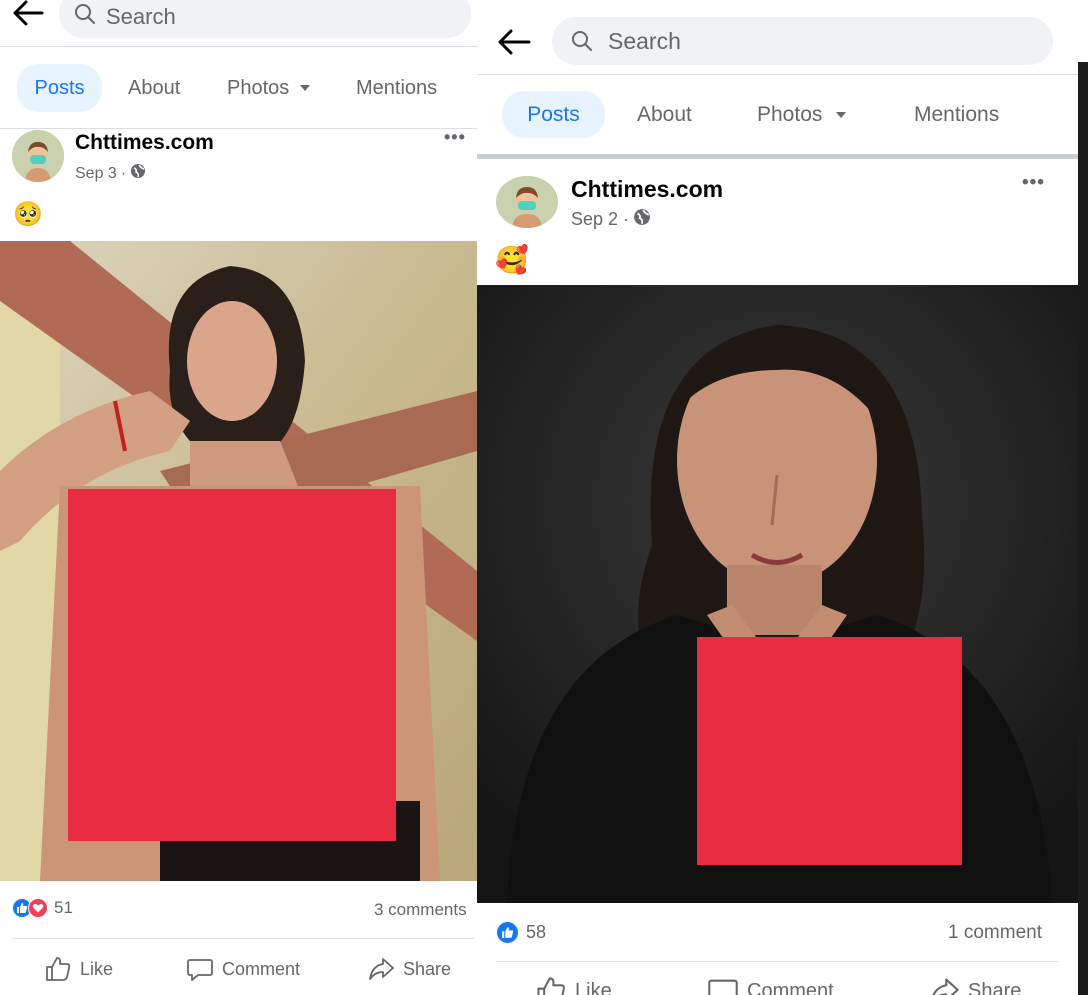 Image resolution: width=1088 pixels, height=995 pixels. Describe the element at coordinates (63, 907) in the screenshot. I see `reaction-count: 51` at that location.